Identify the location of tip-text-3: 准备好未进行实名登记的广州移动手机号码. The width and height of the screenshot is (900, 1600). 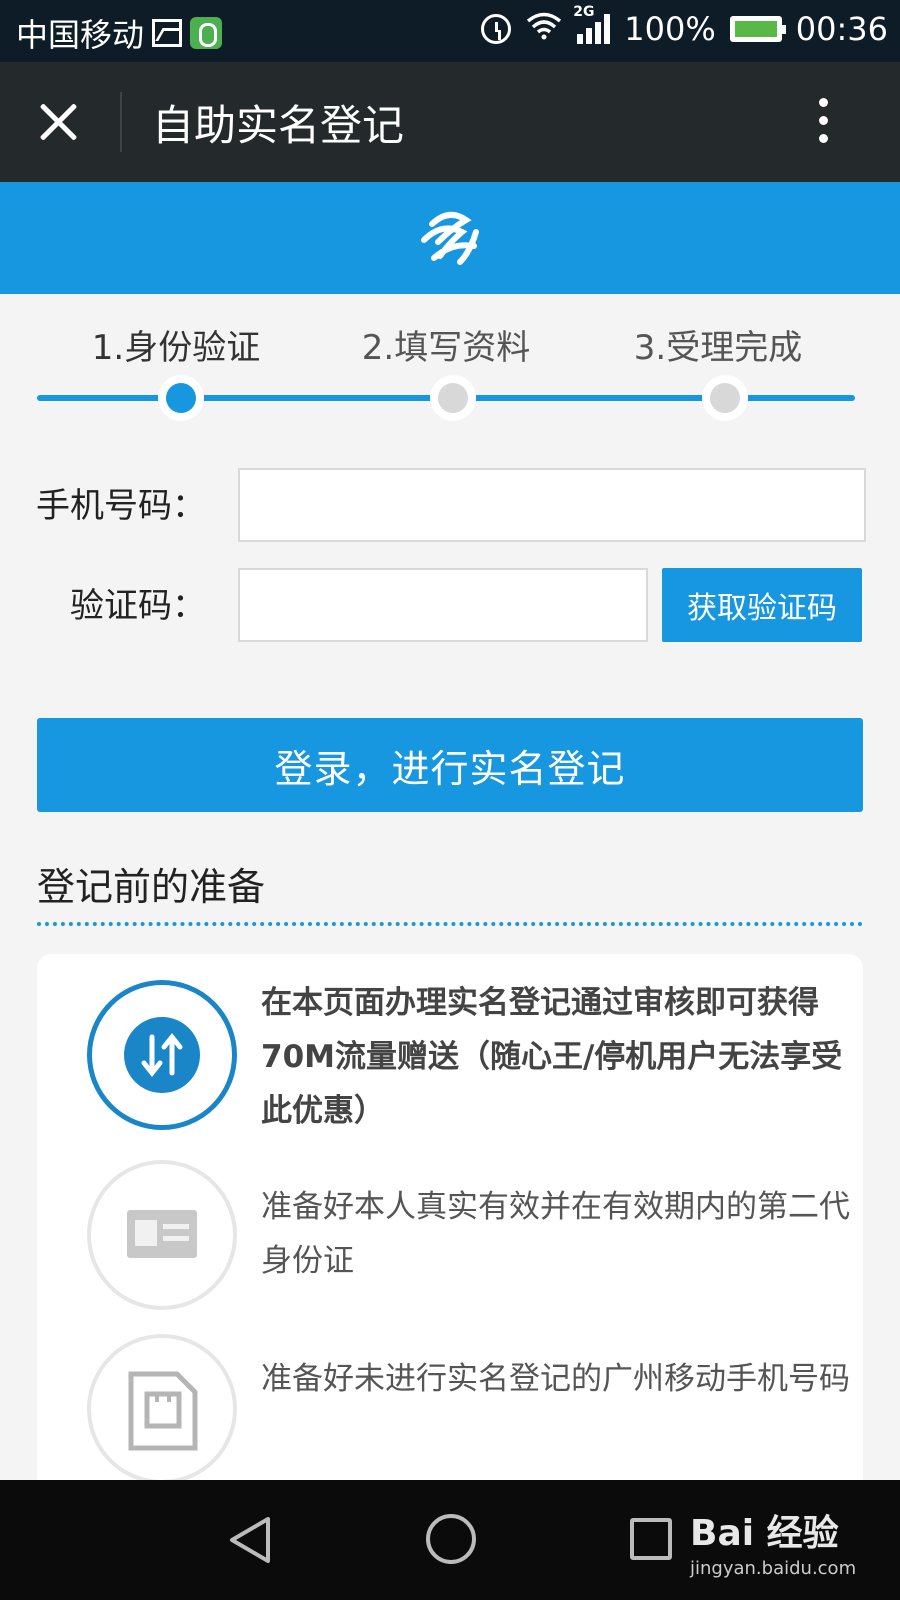
(555, 1379).